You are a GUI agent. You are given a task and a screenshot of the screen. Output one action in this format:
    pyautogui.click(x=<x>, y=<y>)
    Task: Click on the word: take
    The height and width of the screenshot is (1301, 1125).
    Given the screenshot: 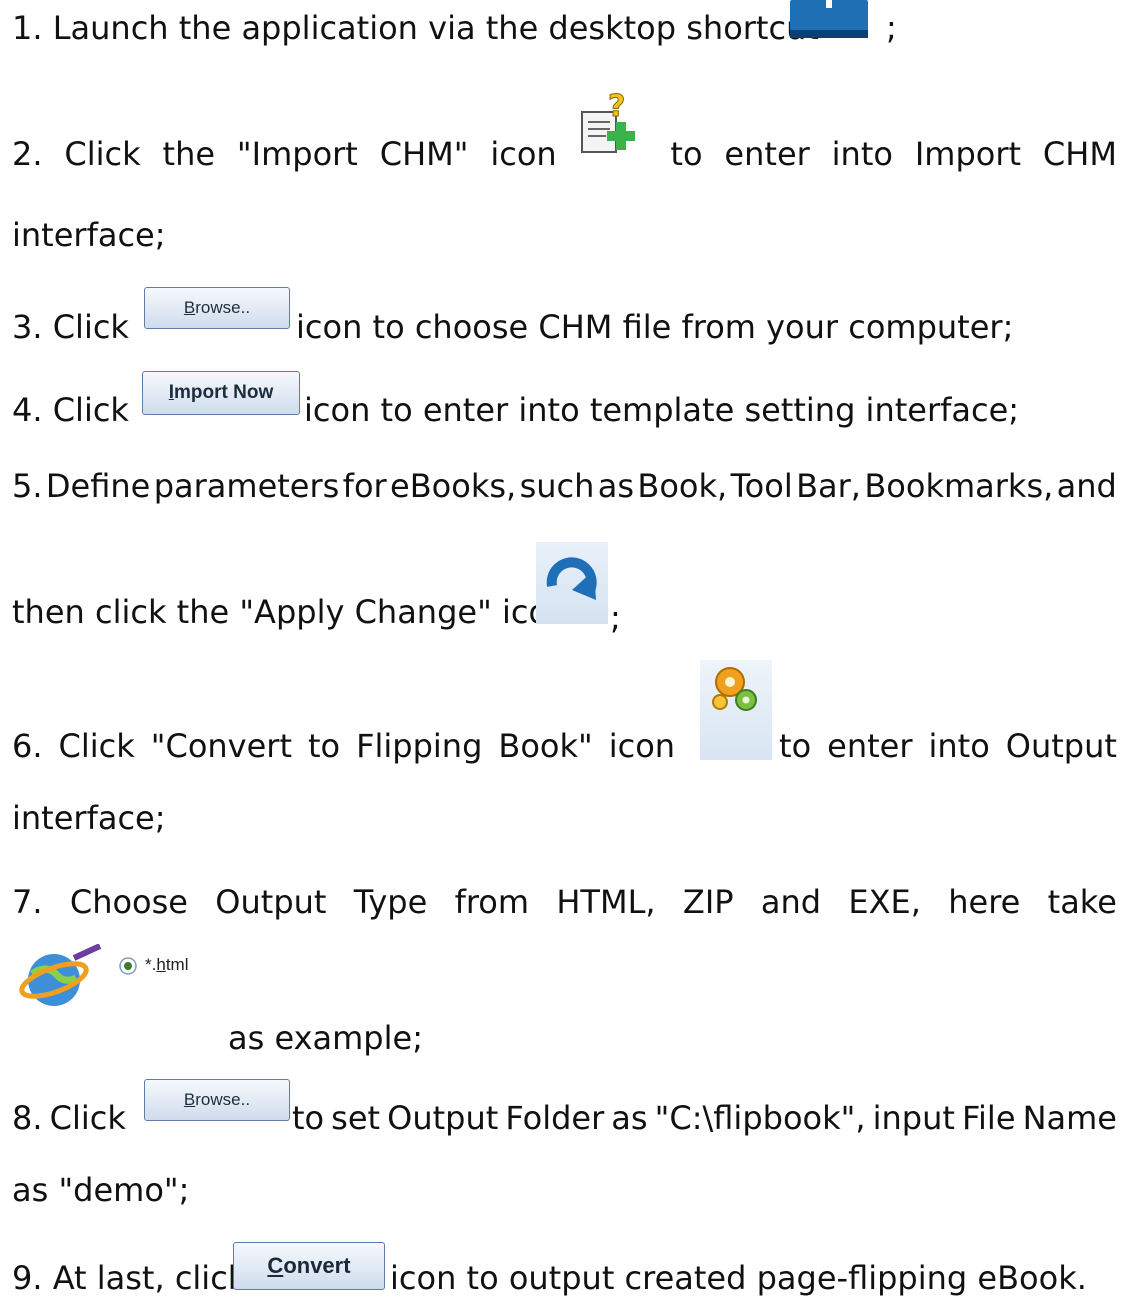 What is the action you would take?
    pyautogui.click(x=1082, y=902)
    